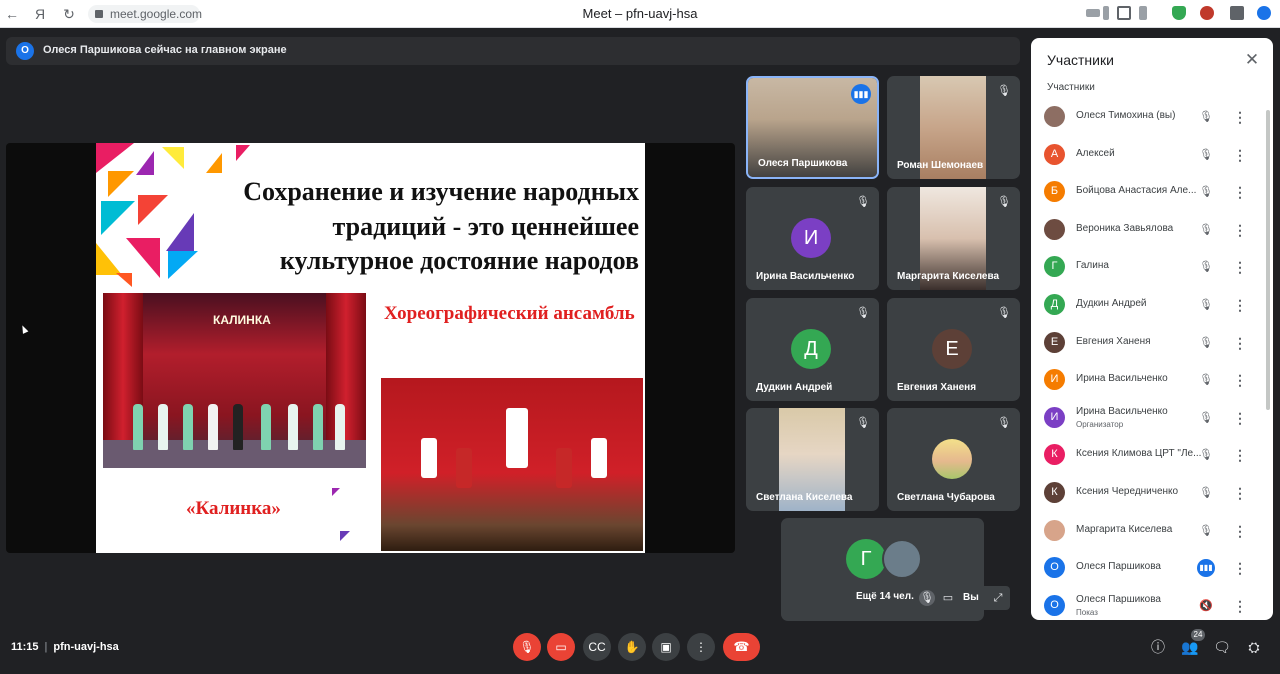 Image resolution: width=1280 pixels, height=674 pixels. Describe the element at coordinates (1126, 115) in the screenshot. I see `participant-name: Олеся Тимохина (вы)` at that location.